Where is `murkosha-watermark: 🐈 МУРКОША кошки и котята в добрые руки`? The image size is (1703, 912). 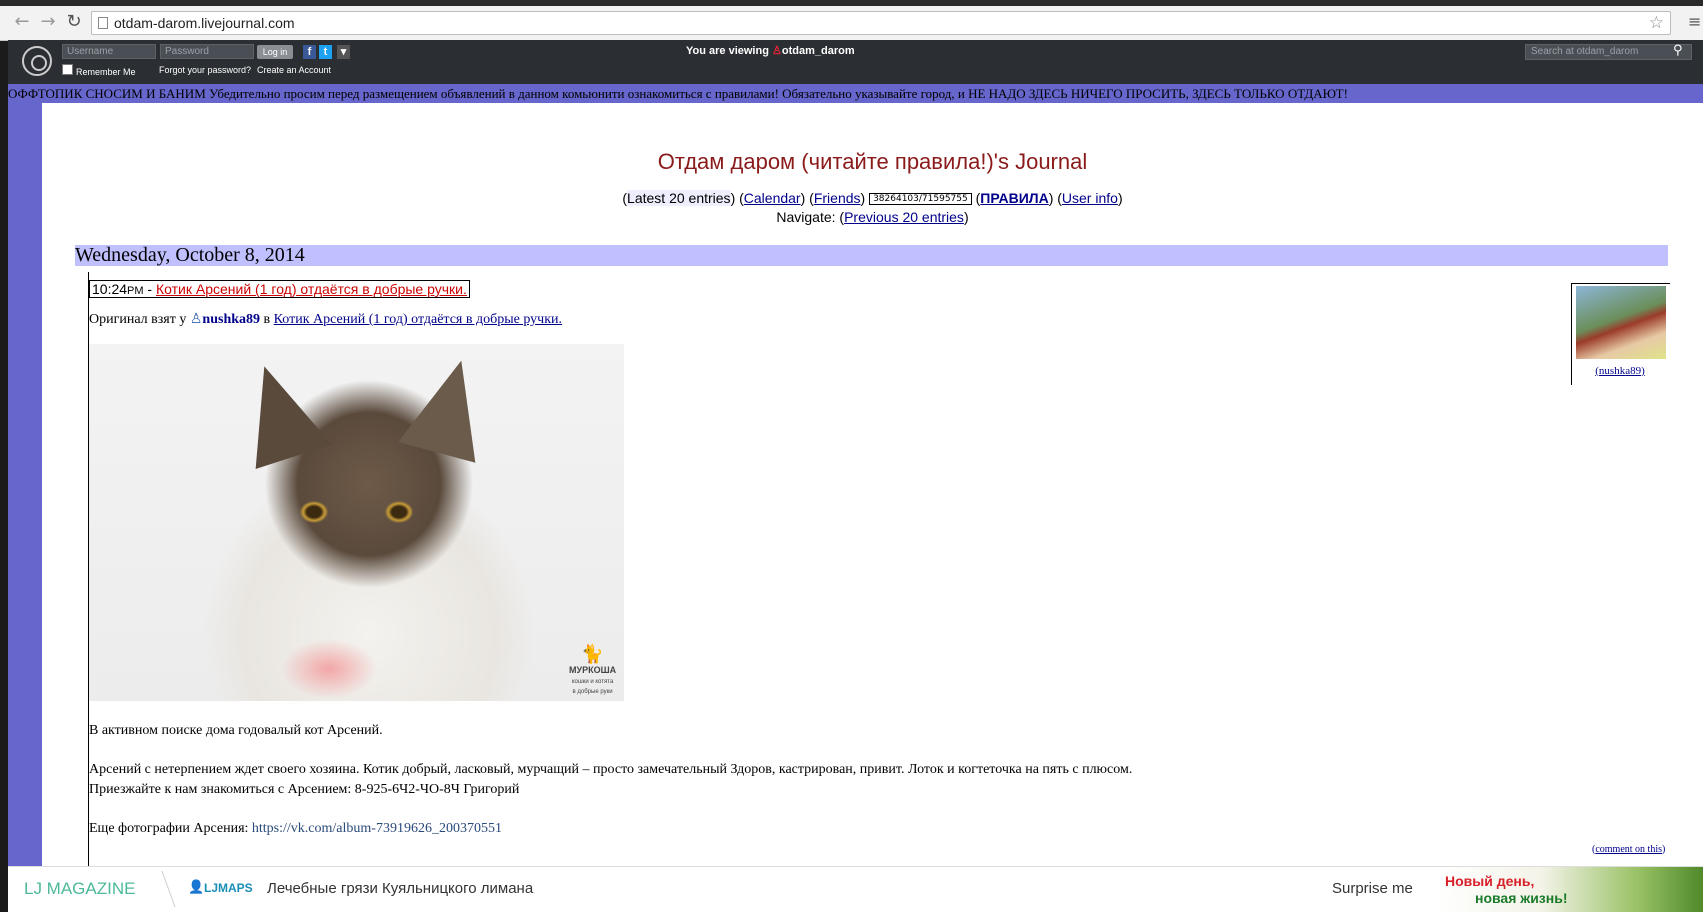 murkosha-watermark: 🐈 МУРКОША кошки и котята в добрые руки is located at coordinates (592, 669).